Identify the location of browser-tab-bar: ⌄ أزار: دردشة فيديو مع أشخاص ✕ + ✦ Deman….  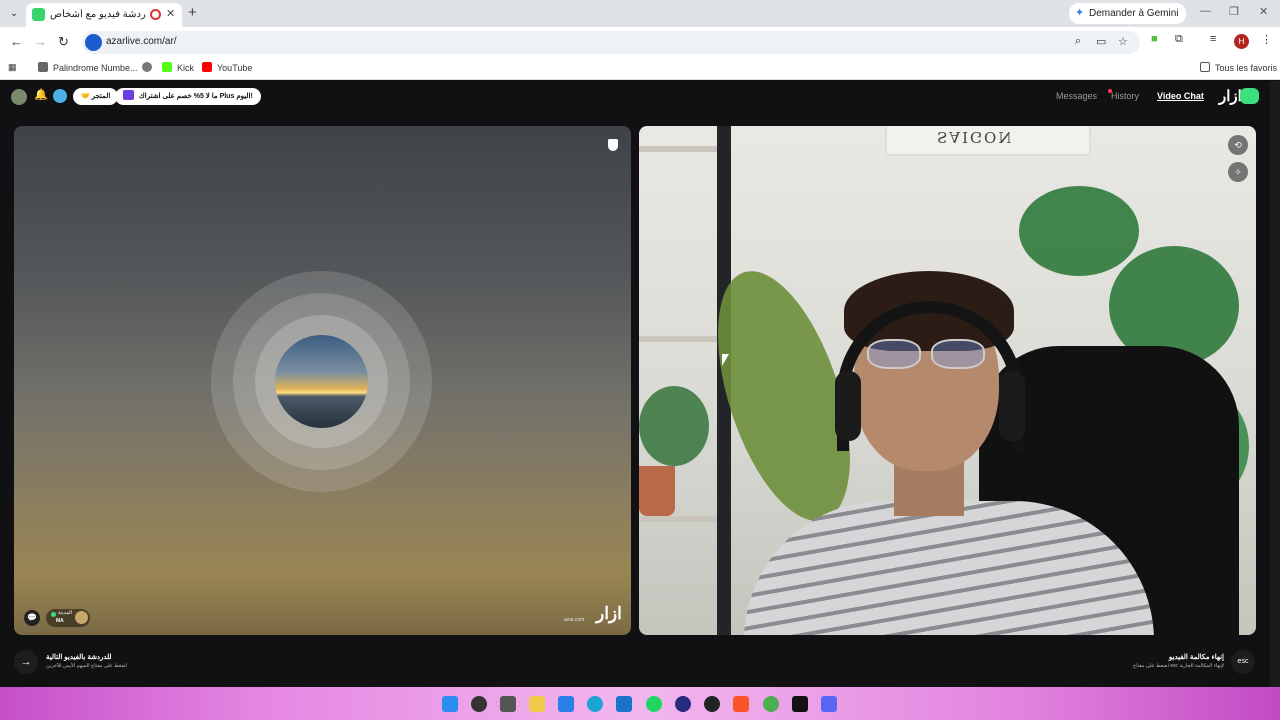
(640, 13).